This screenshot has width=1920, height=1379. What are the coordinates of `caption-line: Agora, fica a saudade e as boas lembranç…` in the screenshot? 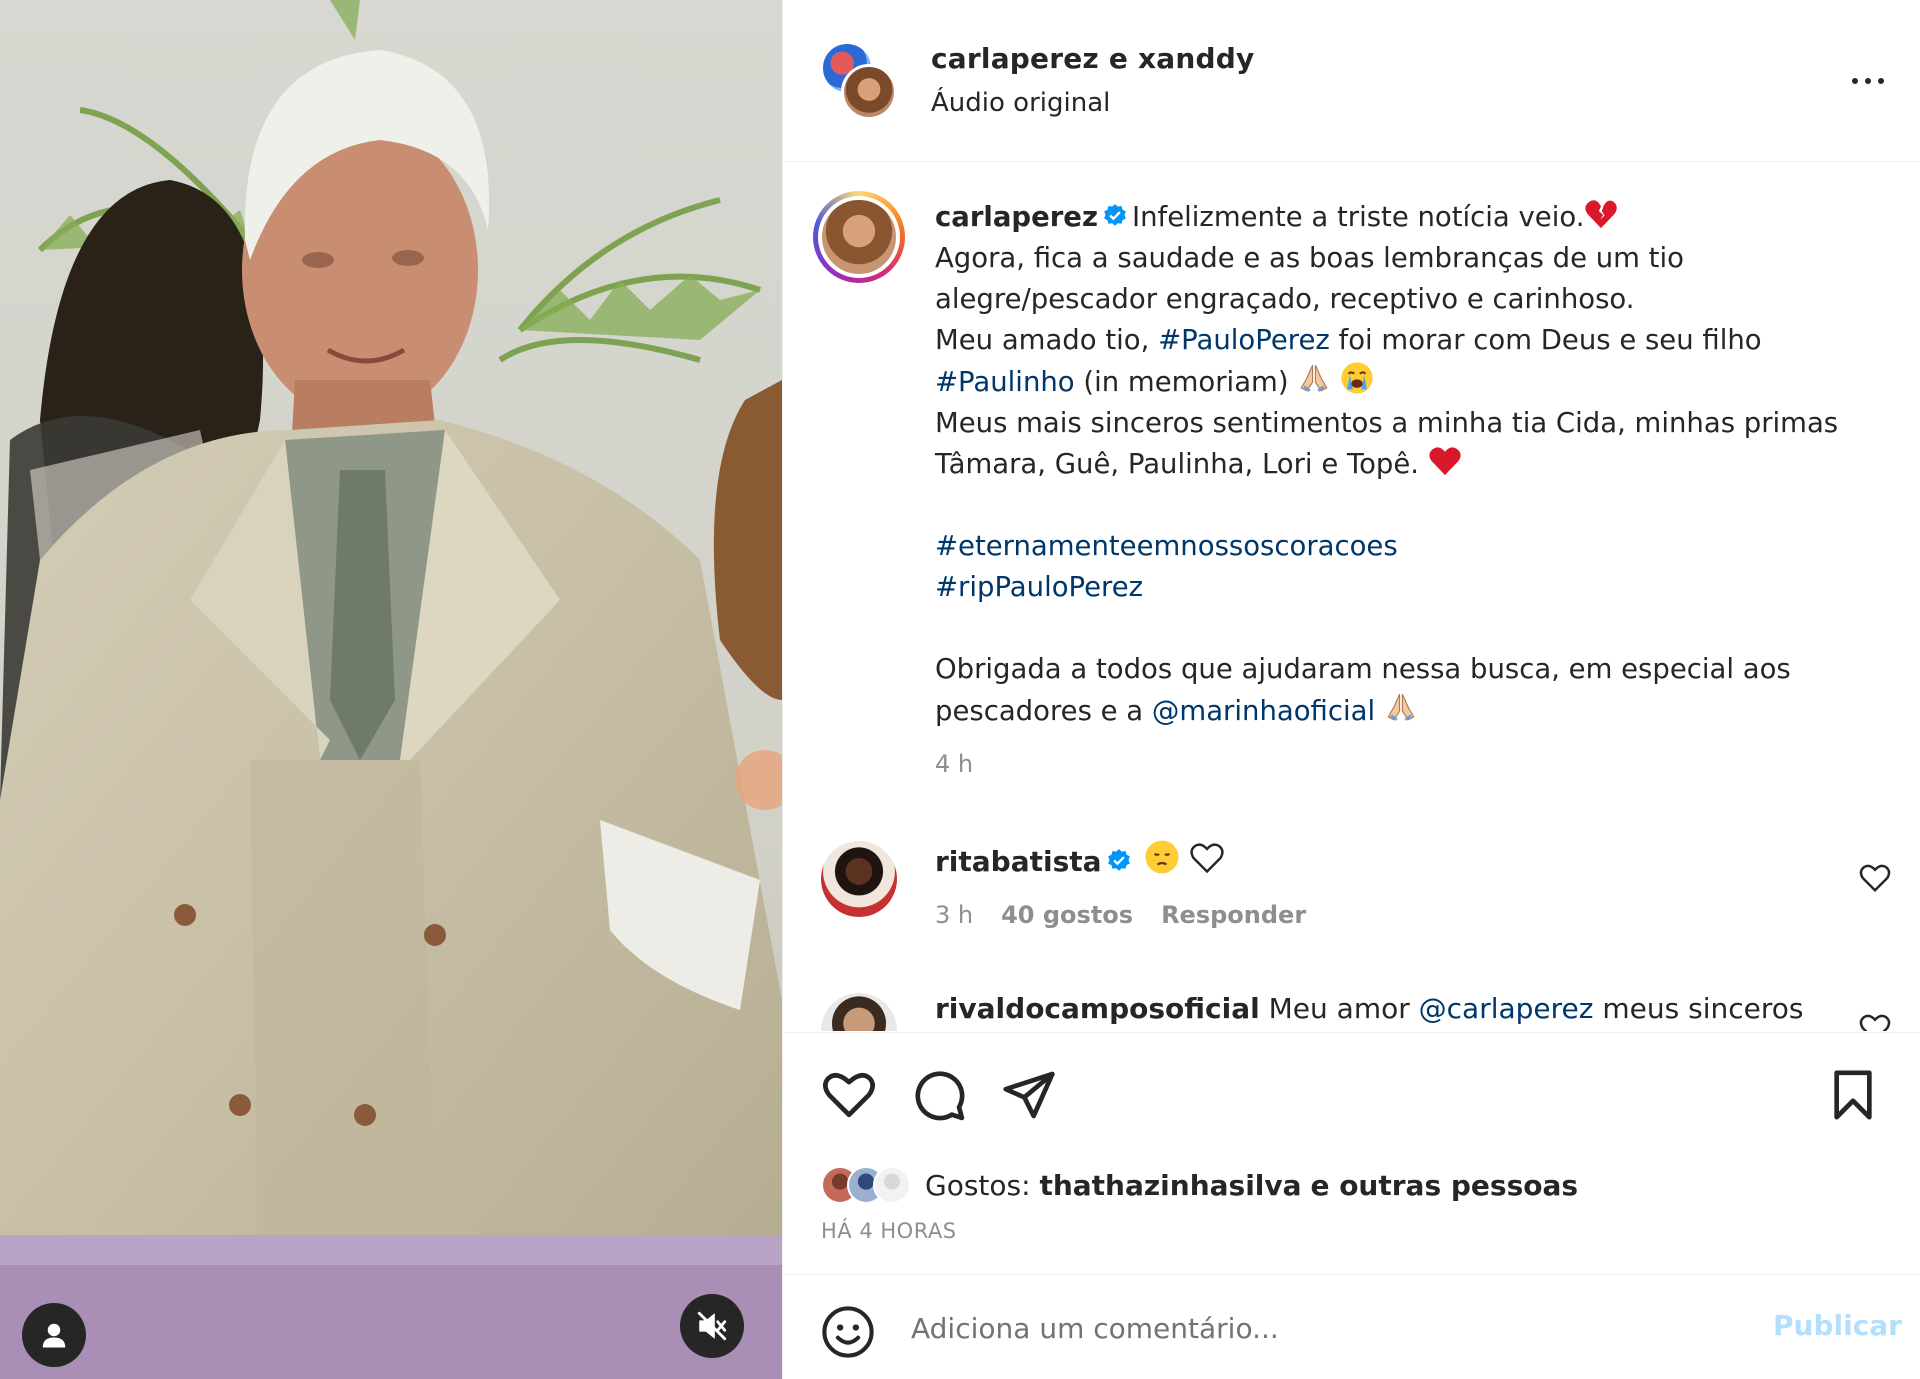 It's located at (1309, 258).